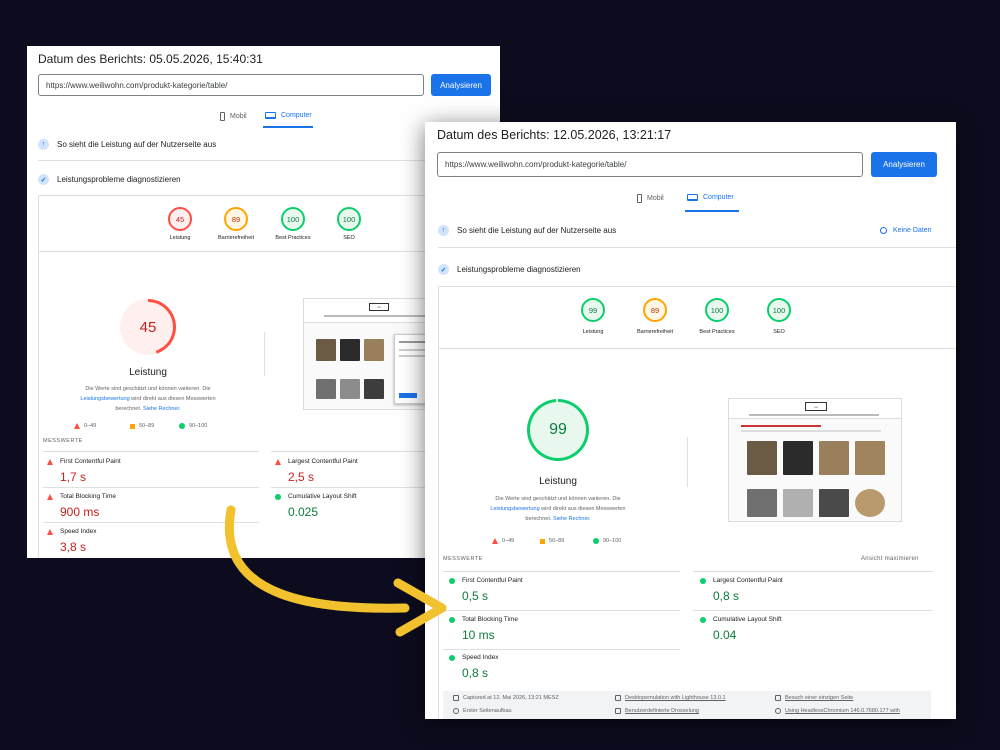  I want to click on arrow-shaft, so click(317, 559).